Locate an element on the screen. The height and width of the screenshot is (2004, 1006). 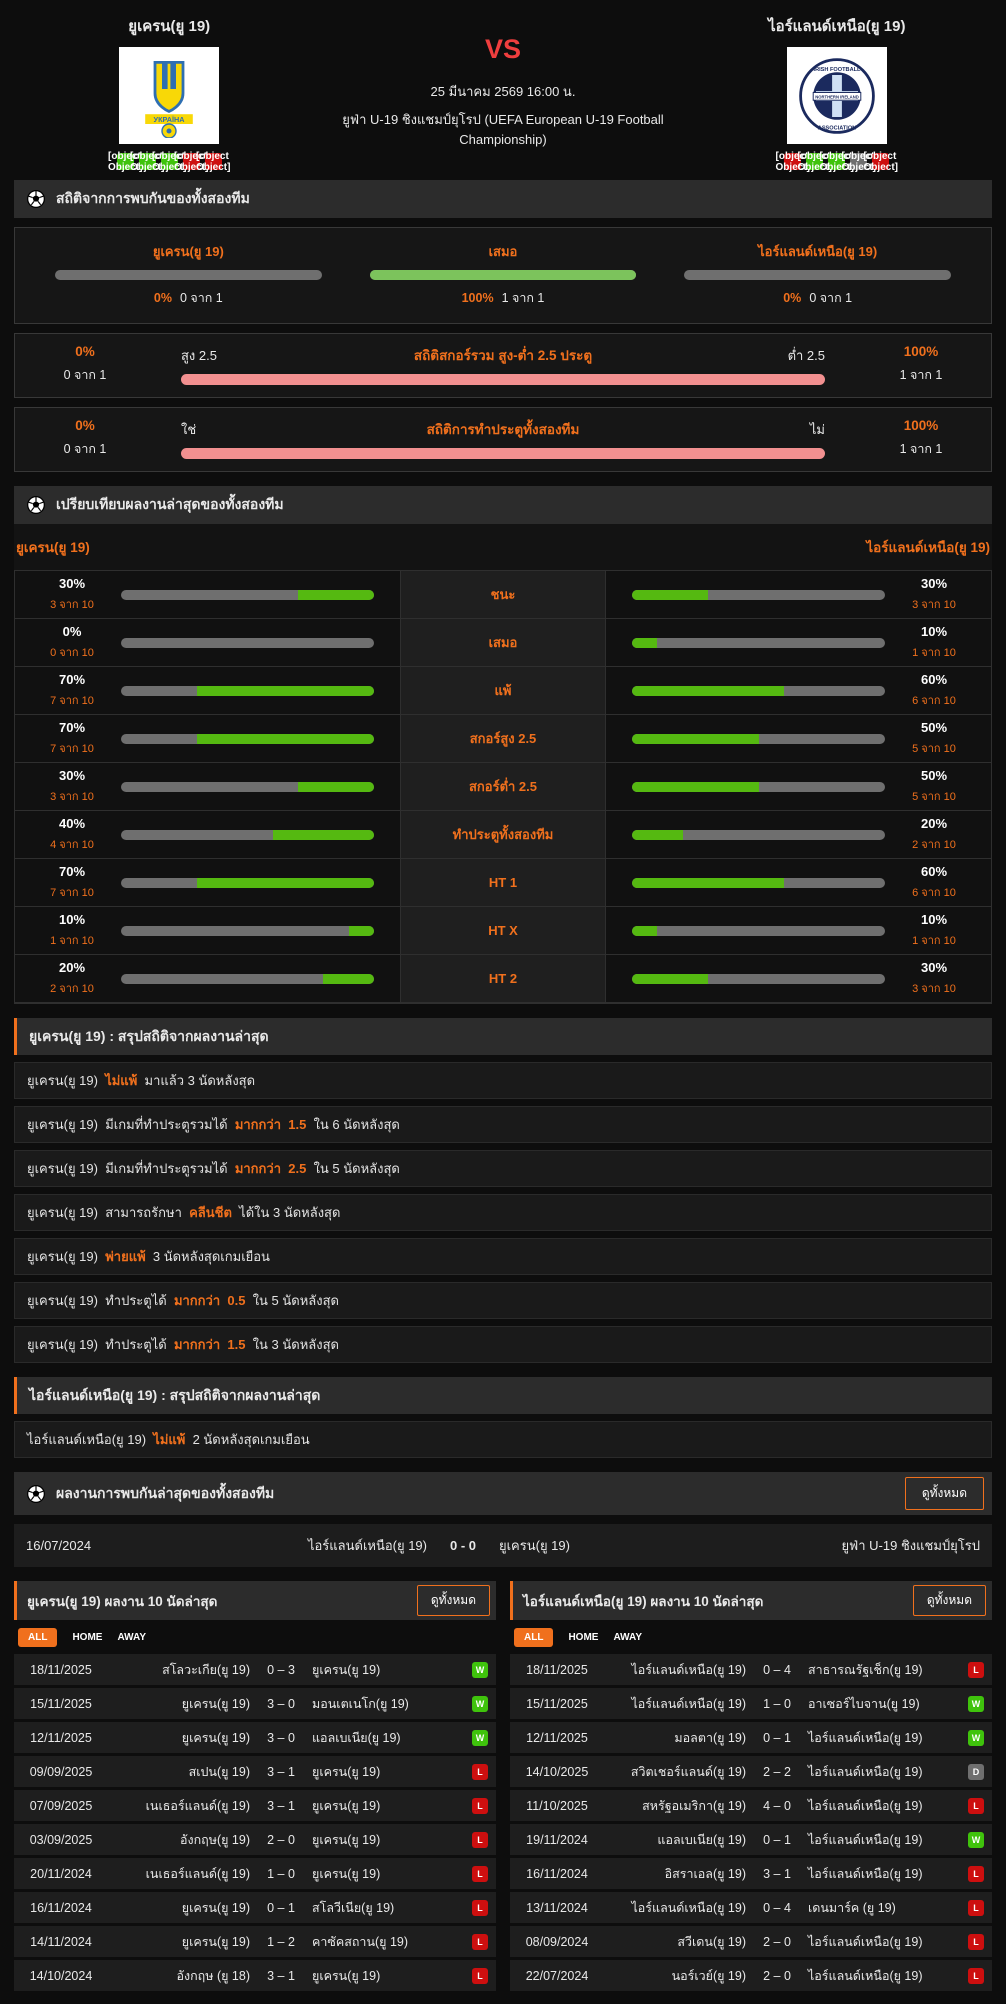
match-date: 07/09/2025 is located at coordinates (61, 1805).